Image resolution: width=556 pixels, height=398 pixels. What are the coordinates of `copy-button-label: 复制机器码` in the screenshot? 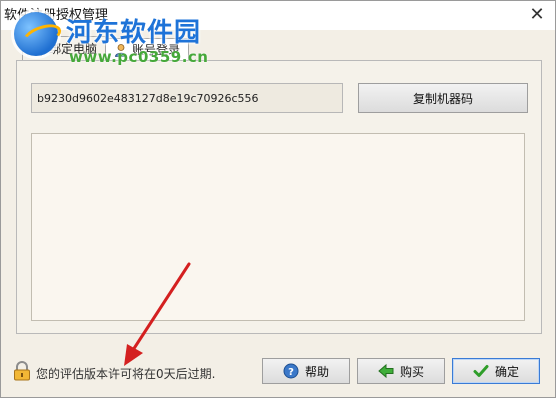 It's located at (442, 98).